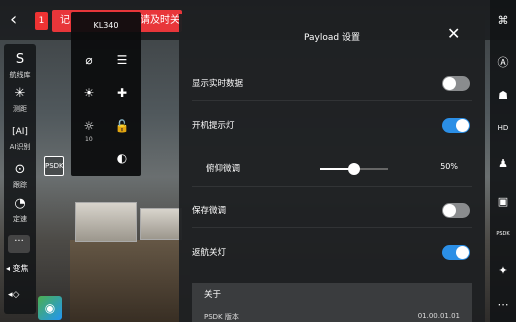 Image resolution: width=516 pixels, height=322 pixels. I want to click on direction-pad-icon: ✚, so click(122, 93).